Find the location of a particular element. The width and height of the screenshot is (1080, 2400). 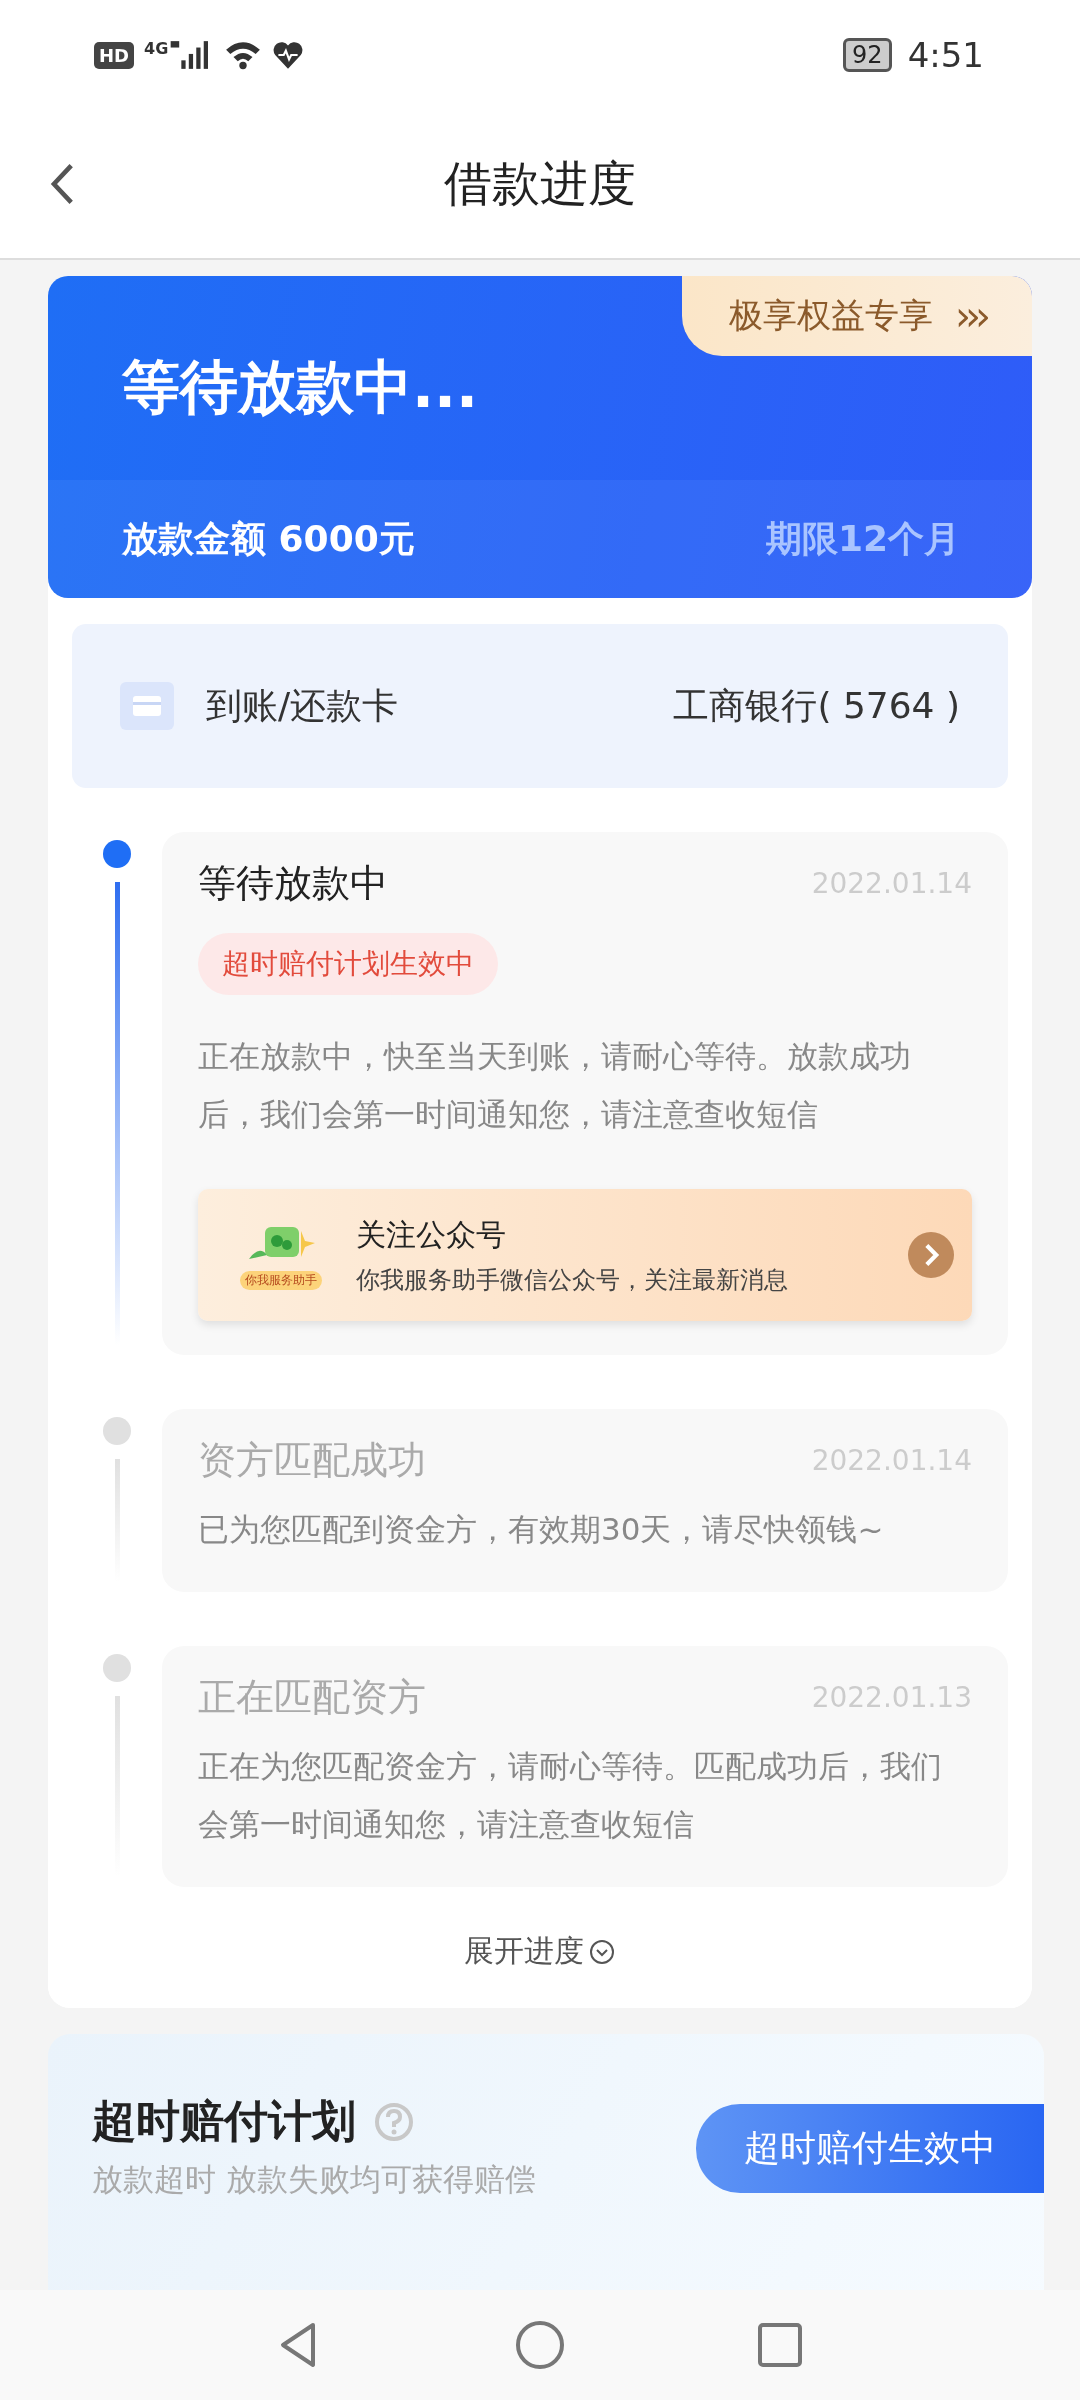

step-title: 等待放款中 is located at coordinates (293, 883).